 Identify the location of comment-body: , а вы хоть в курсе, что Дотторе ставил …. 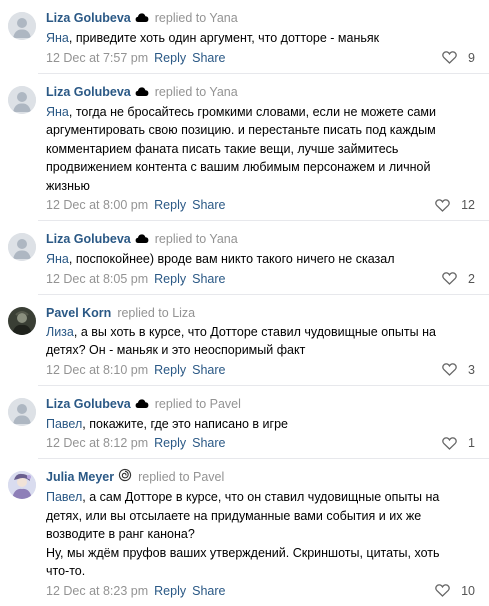
(241, 341).